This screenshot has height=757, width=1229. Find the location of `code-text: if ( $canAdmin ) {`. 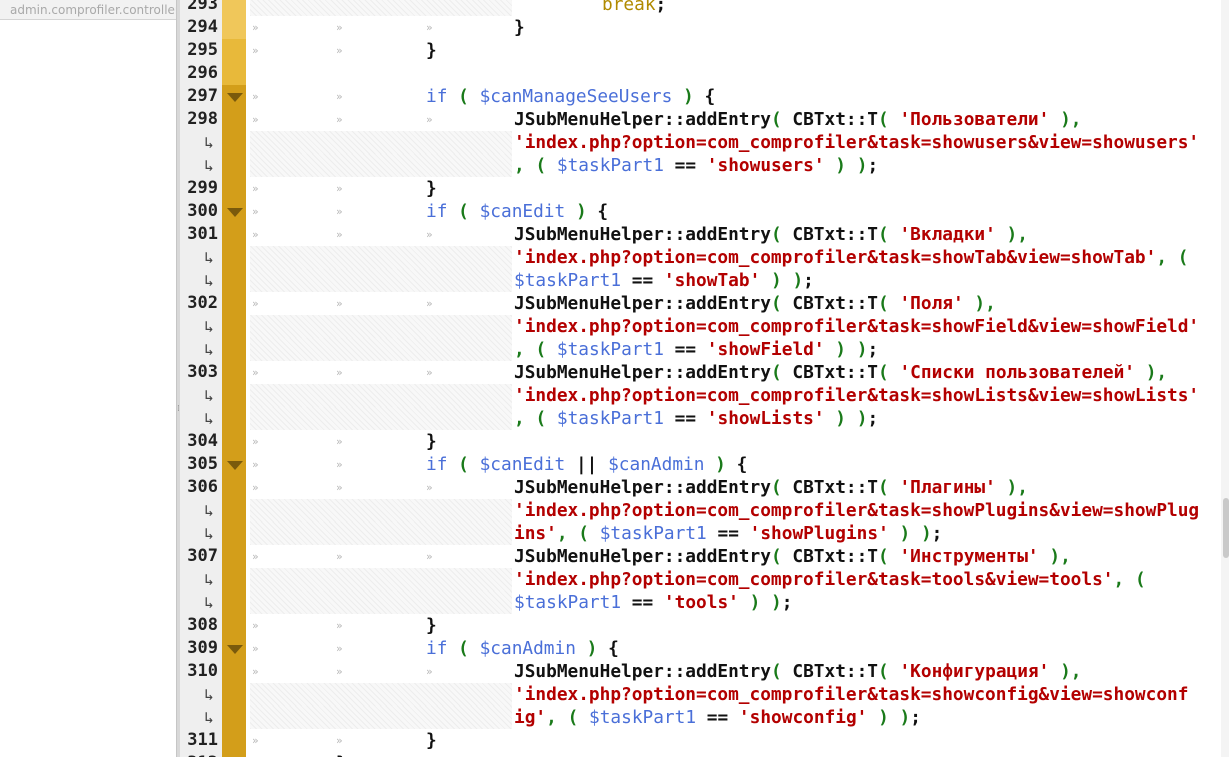

code-text: if ( $canAdmin ) { is located at coordinates (522, 648).